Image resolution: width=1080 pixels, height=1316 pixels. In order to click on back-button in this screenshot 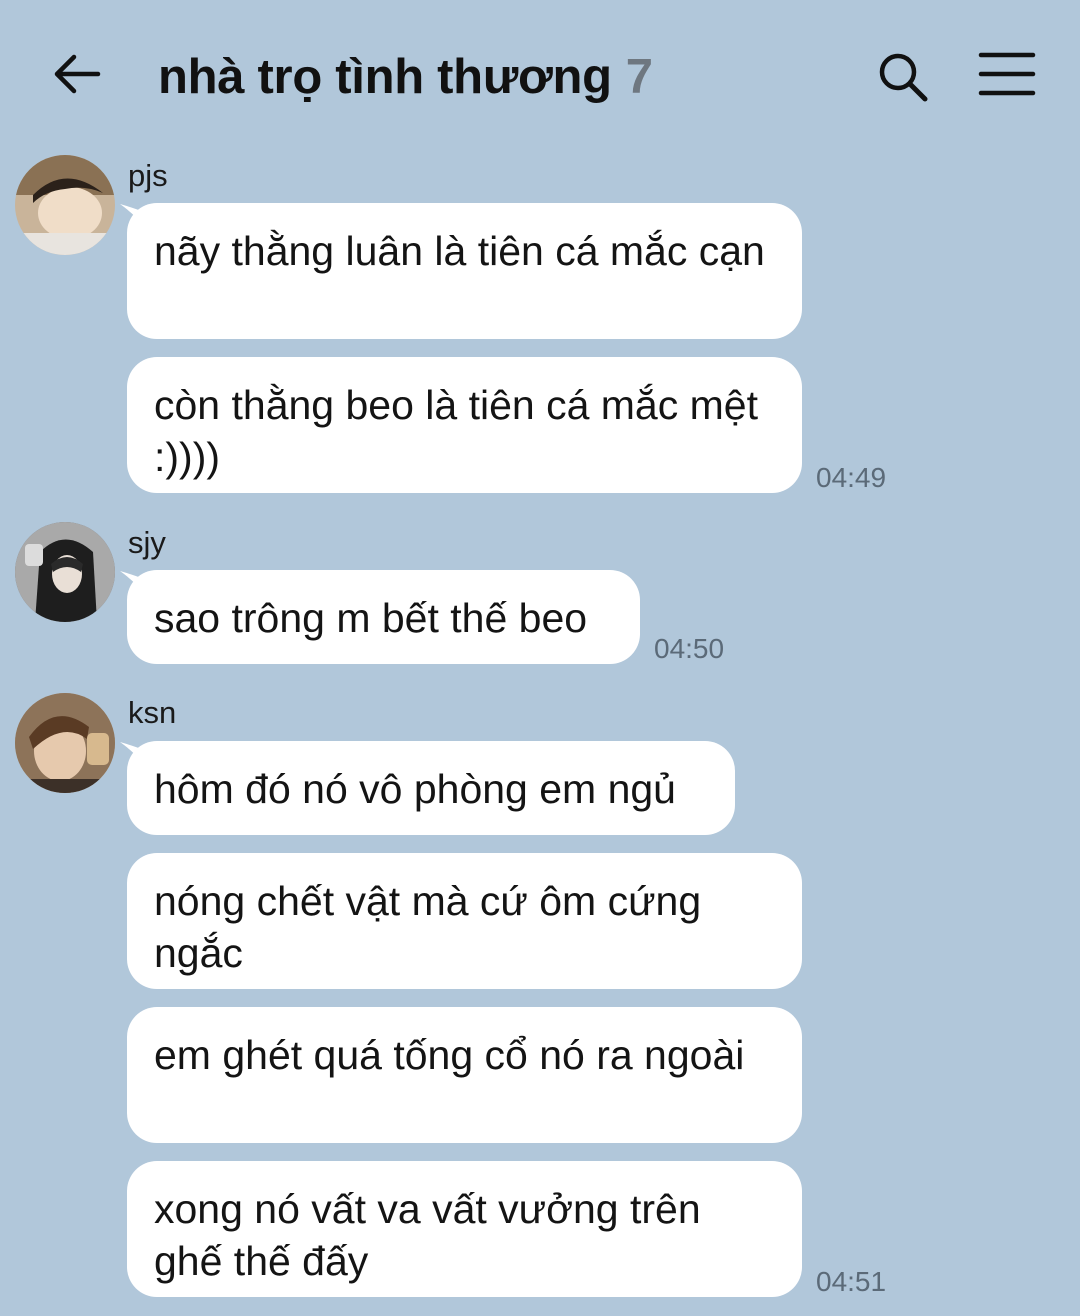, I will do `click(78, 76)`.